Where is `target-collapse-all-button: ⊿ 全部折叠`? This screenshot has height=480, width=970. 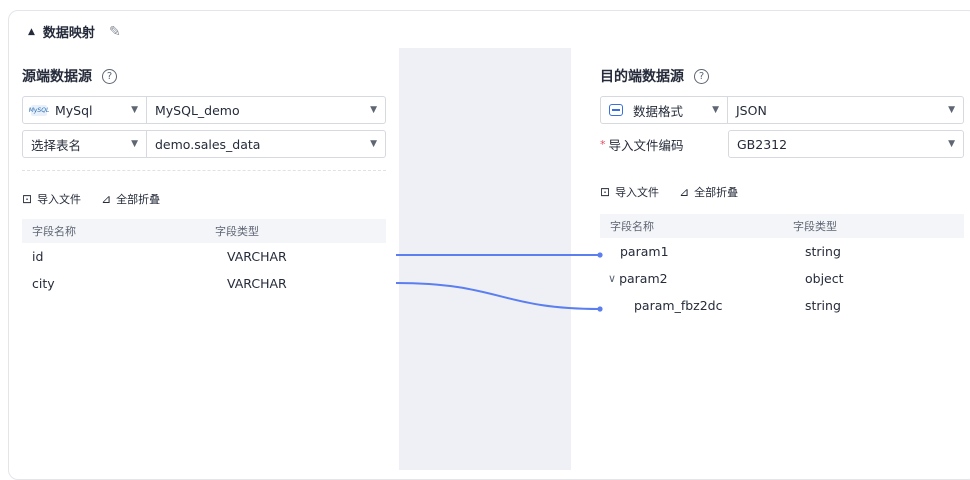 target-collapse-all-button: ⊿ 全部折叠 is located at coordinates (708, 192).